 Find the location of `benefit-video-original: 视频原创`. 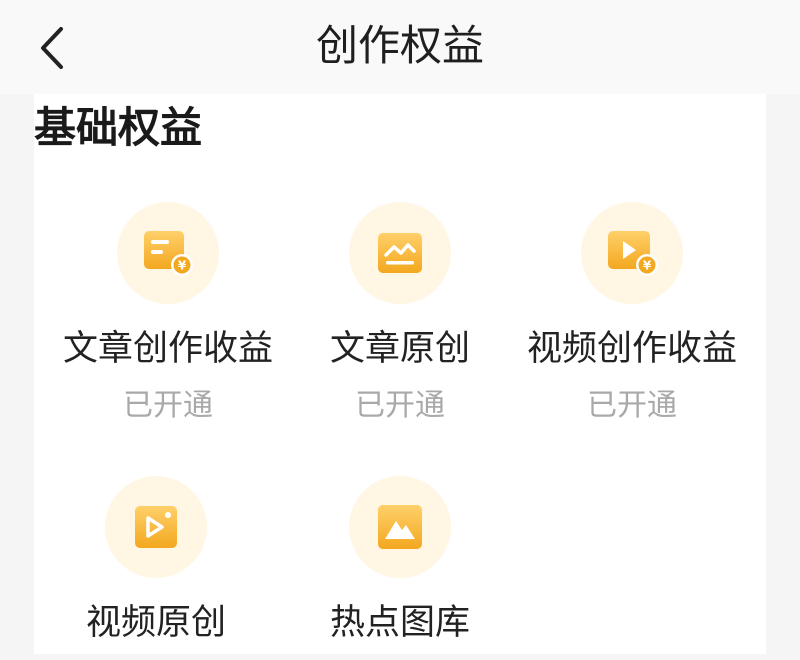

benefit-video-original: 视频原创 is located at coordinates (156, 568).